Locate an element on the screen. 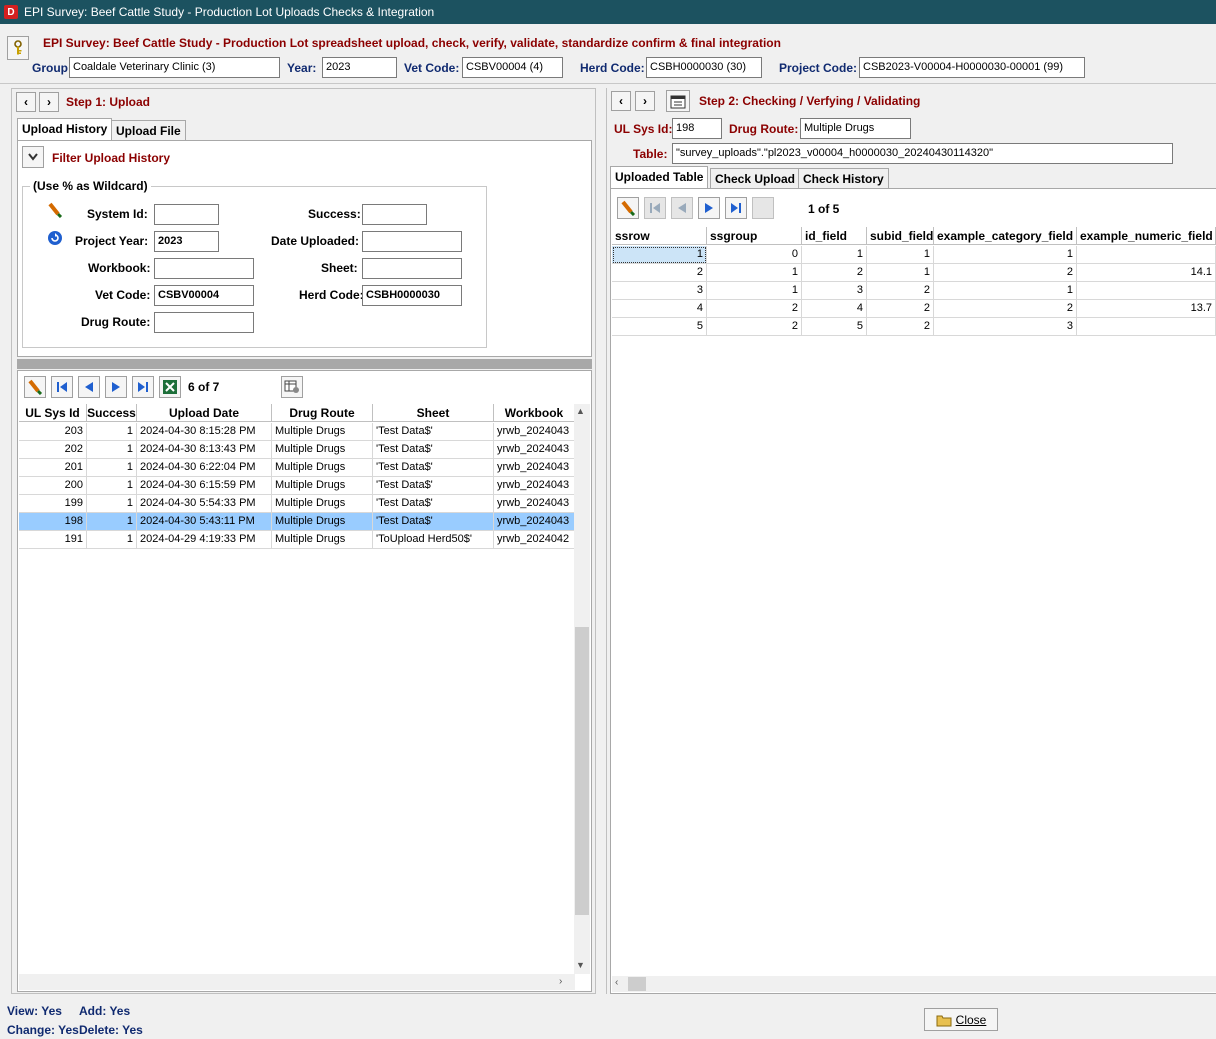 Image resolution: width=1216 pixels, height=1039 pixels. table-cell: 5 is located at coordinates (659, 327).